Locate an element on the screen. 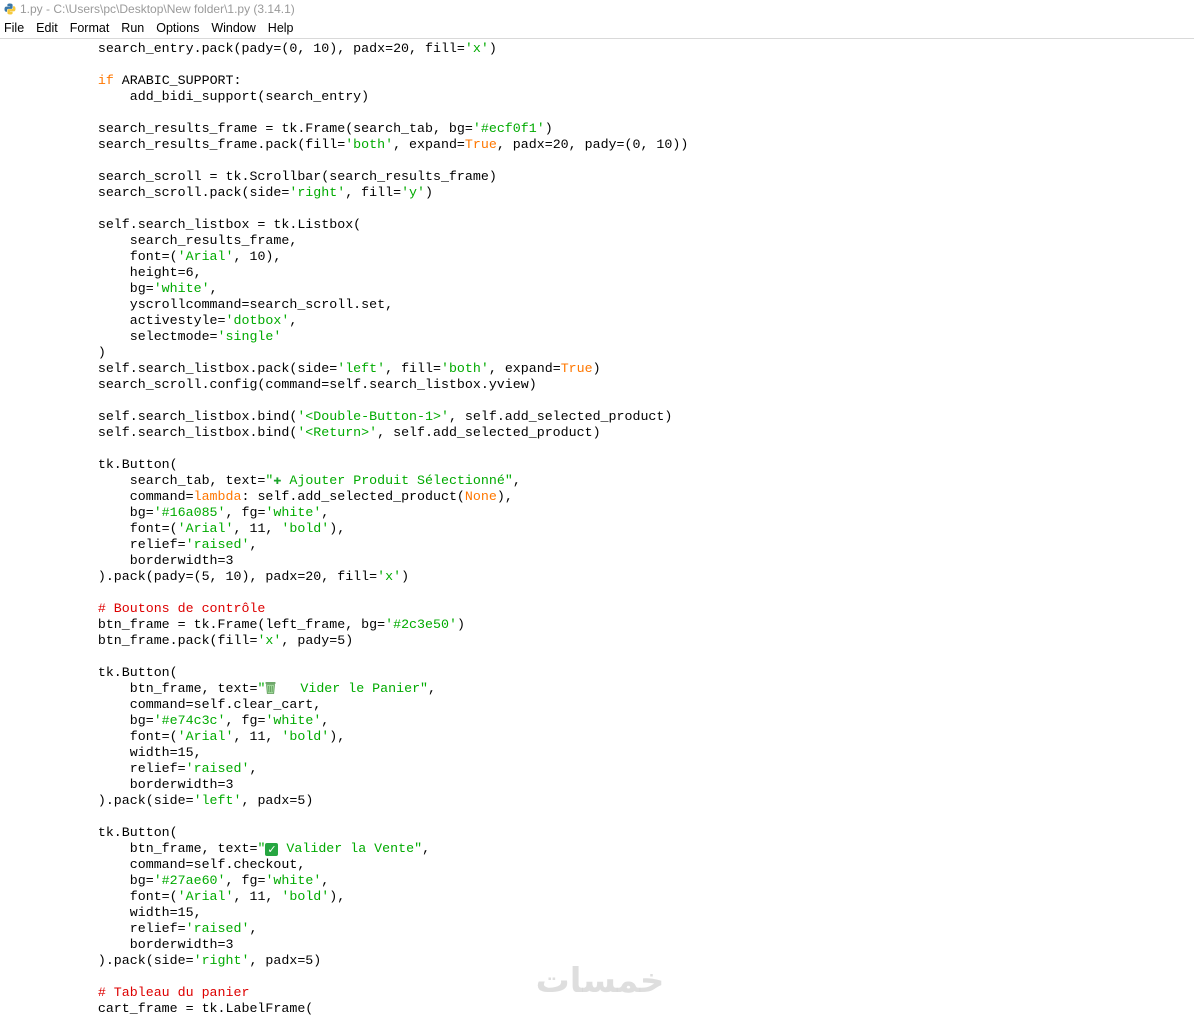  code-line: self.search_listbox = tk.Listbox( is located at coordinates (361, 225).